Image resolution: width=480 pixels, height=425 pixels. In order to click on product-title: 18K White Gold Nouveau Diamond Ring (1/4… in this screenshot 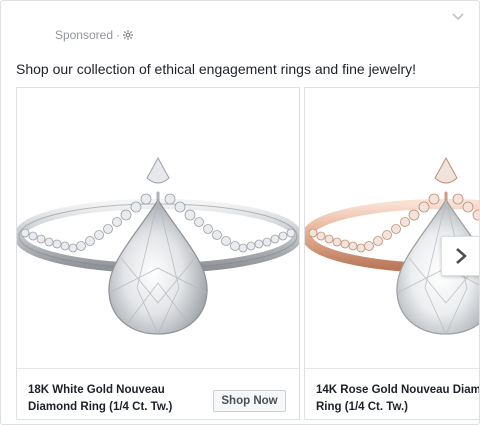, I will do `click(118, 399)`.